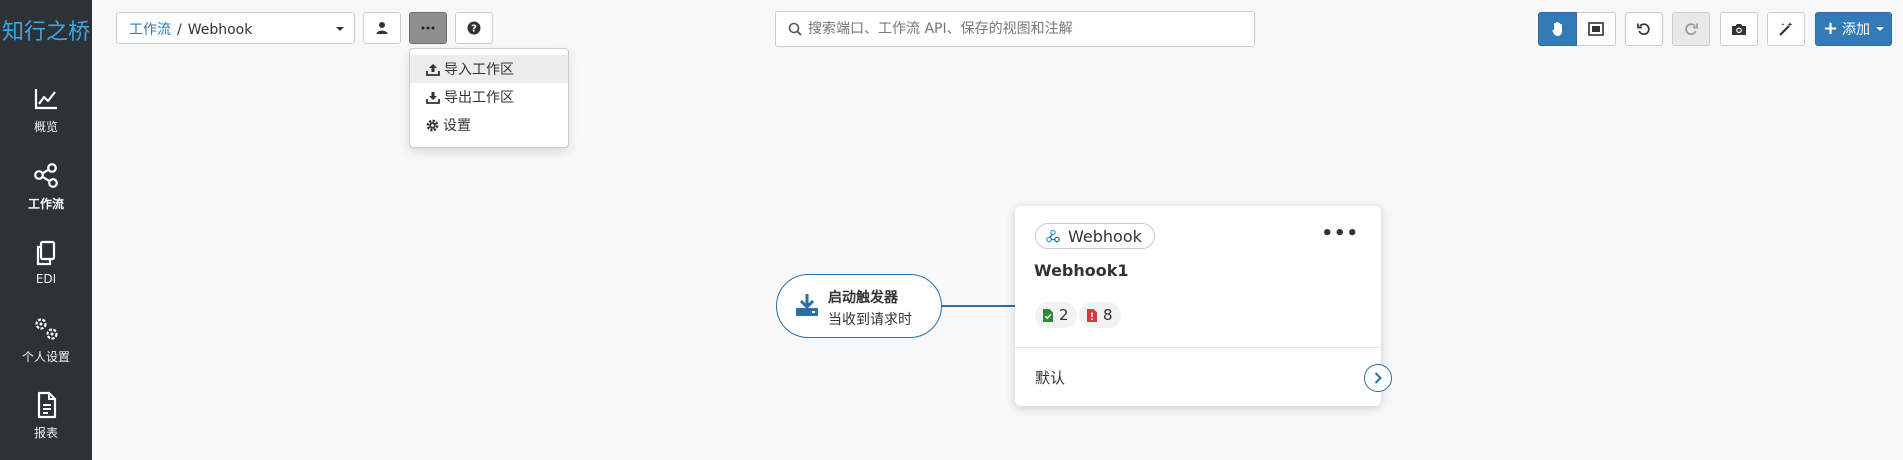 The width and height of the screenshot is (1903, 460). What do you see at coordinates (1081, 270) in the screenshot?
I see `node-name: Webhook1` at bounding box center [1081, 270].